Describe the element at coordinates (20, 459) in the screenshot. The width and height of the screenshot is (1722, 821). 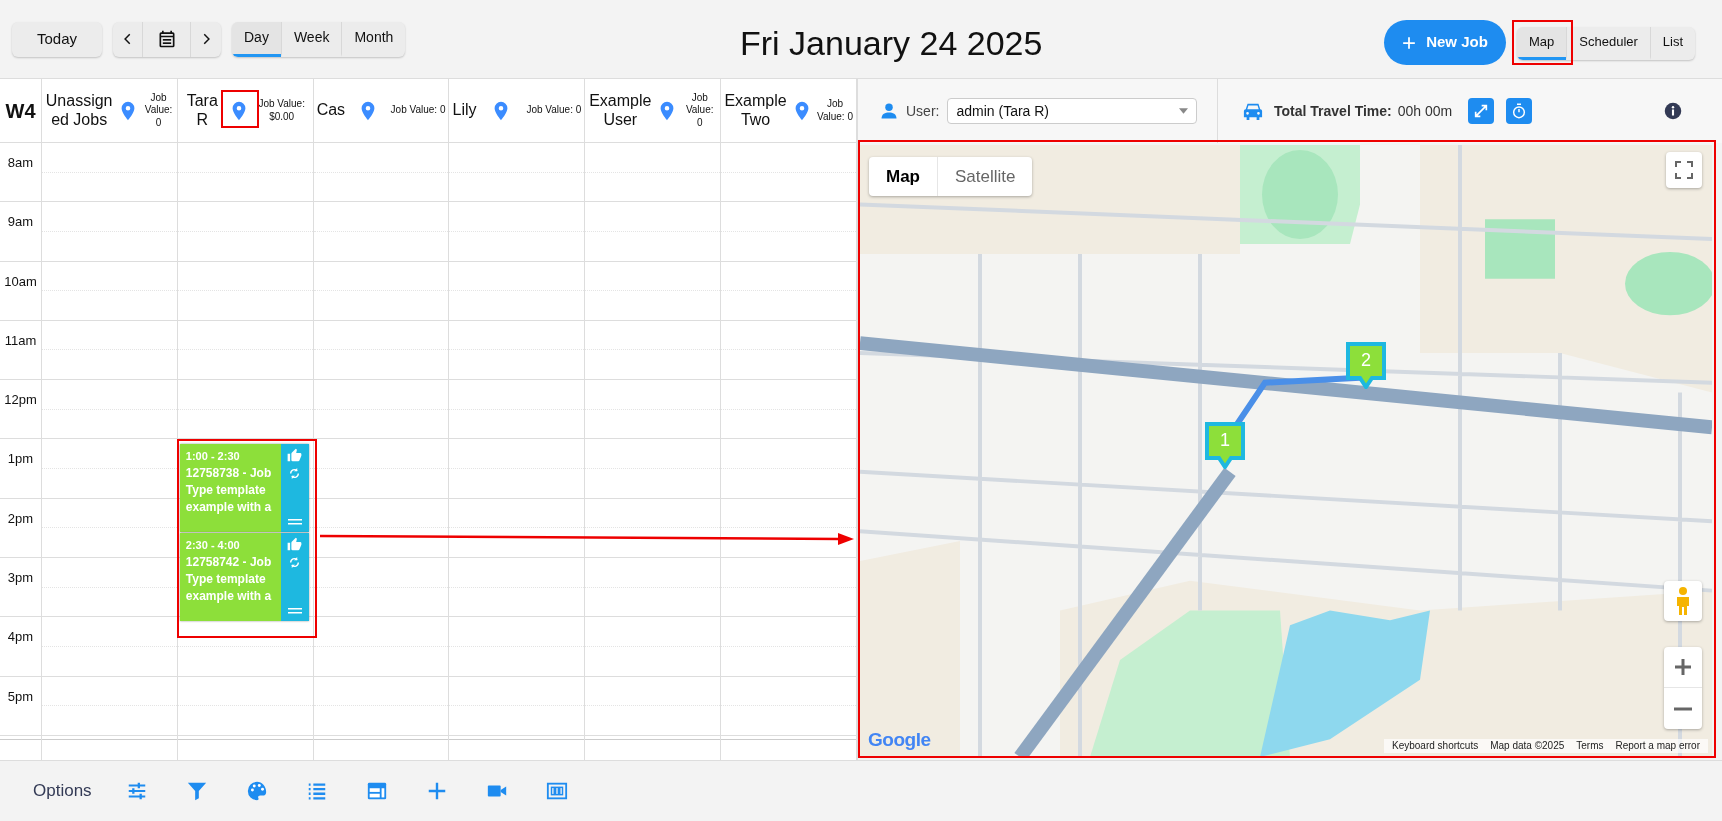
I see `hour-label: 1pm` at that location.